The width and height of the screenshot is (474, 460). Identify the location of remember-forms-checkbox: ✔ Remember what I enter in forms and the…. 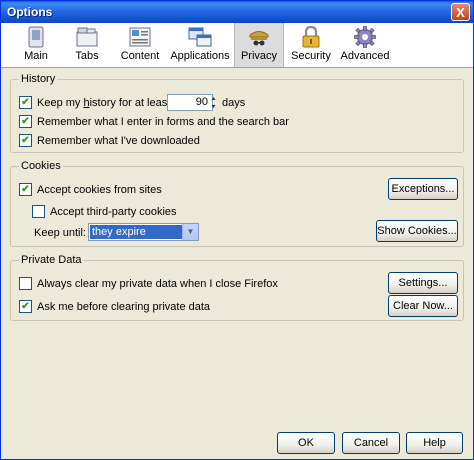
(169, 123).